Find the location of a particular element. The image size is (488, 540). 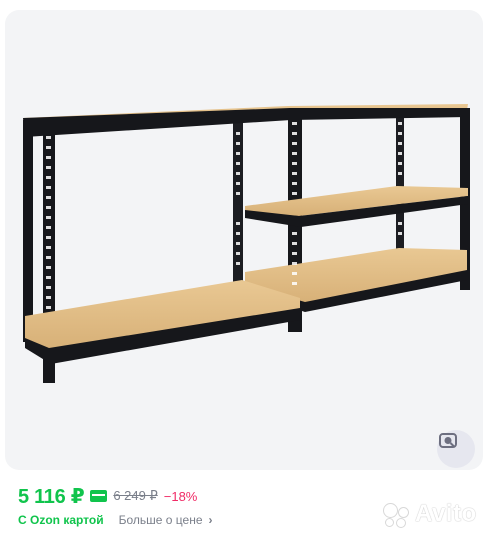

ozon-card-icon is located at coordinates (99, 496).